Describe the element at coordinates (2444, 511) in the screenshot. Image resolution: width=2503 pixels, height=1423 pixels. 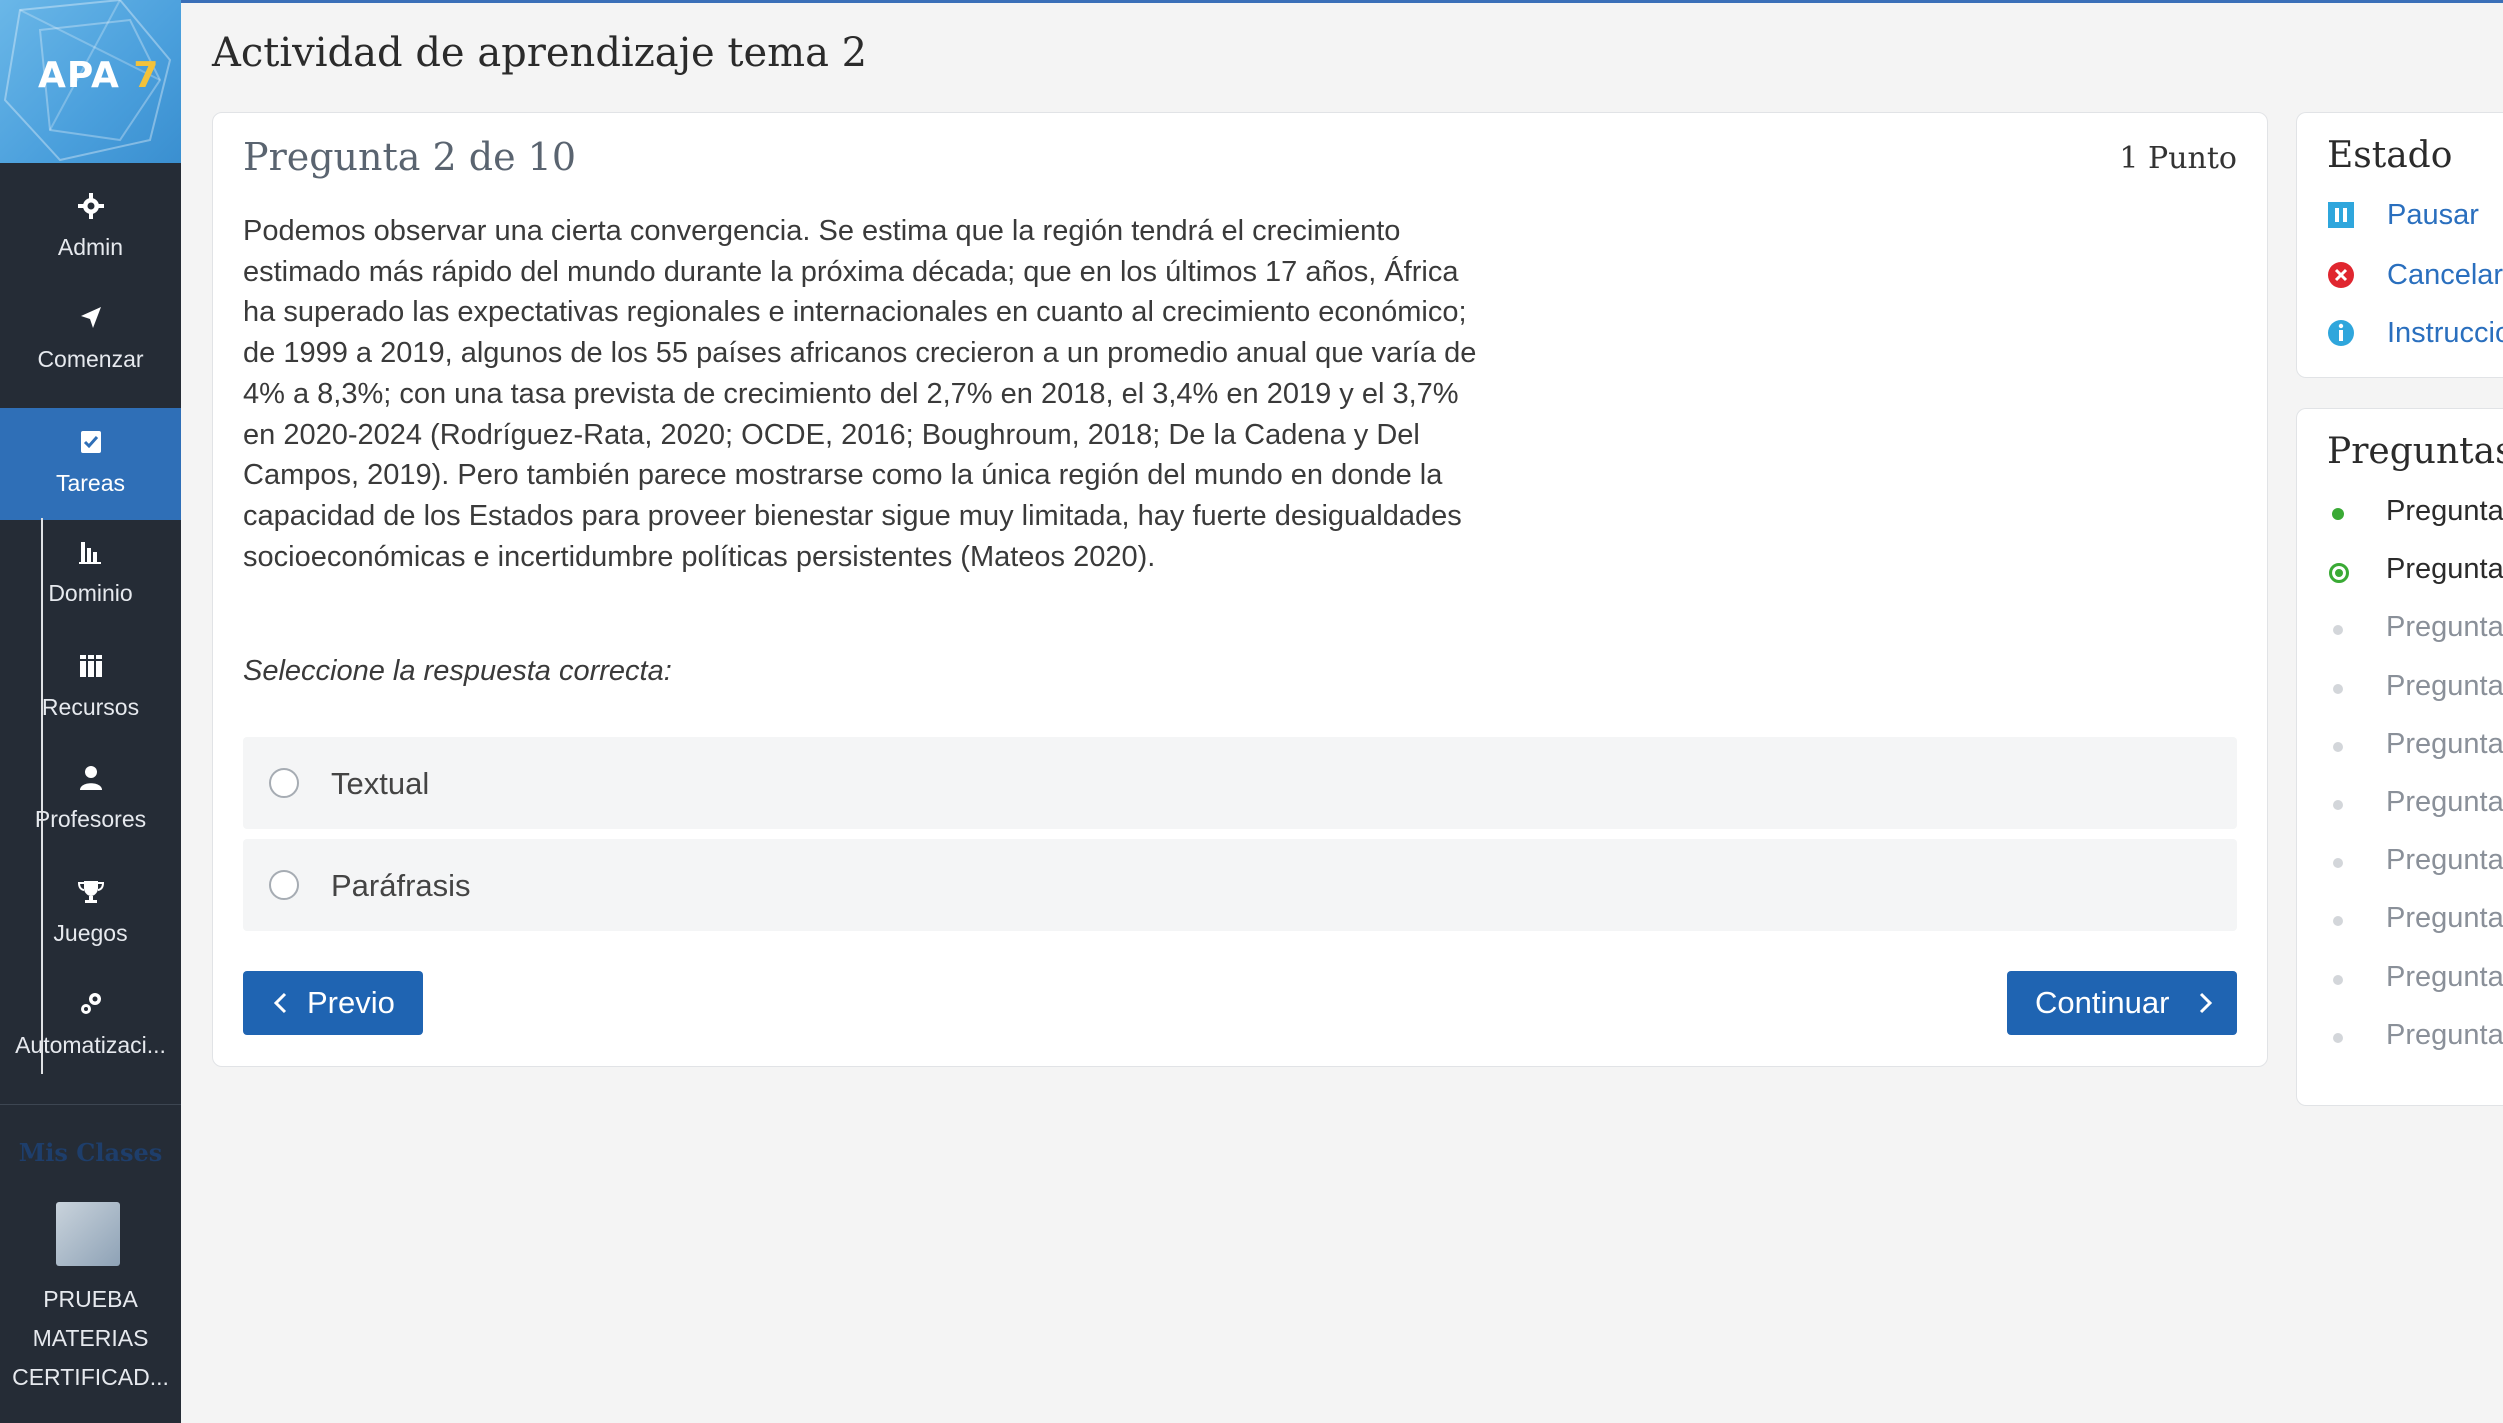
I see `question-nav-label: Pregunta 1` at that location.